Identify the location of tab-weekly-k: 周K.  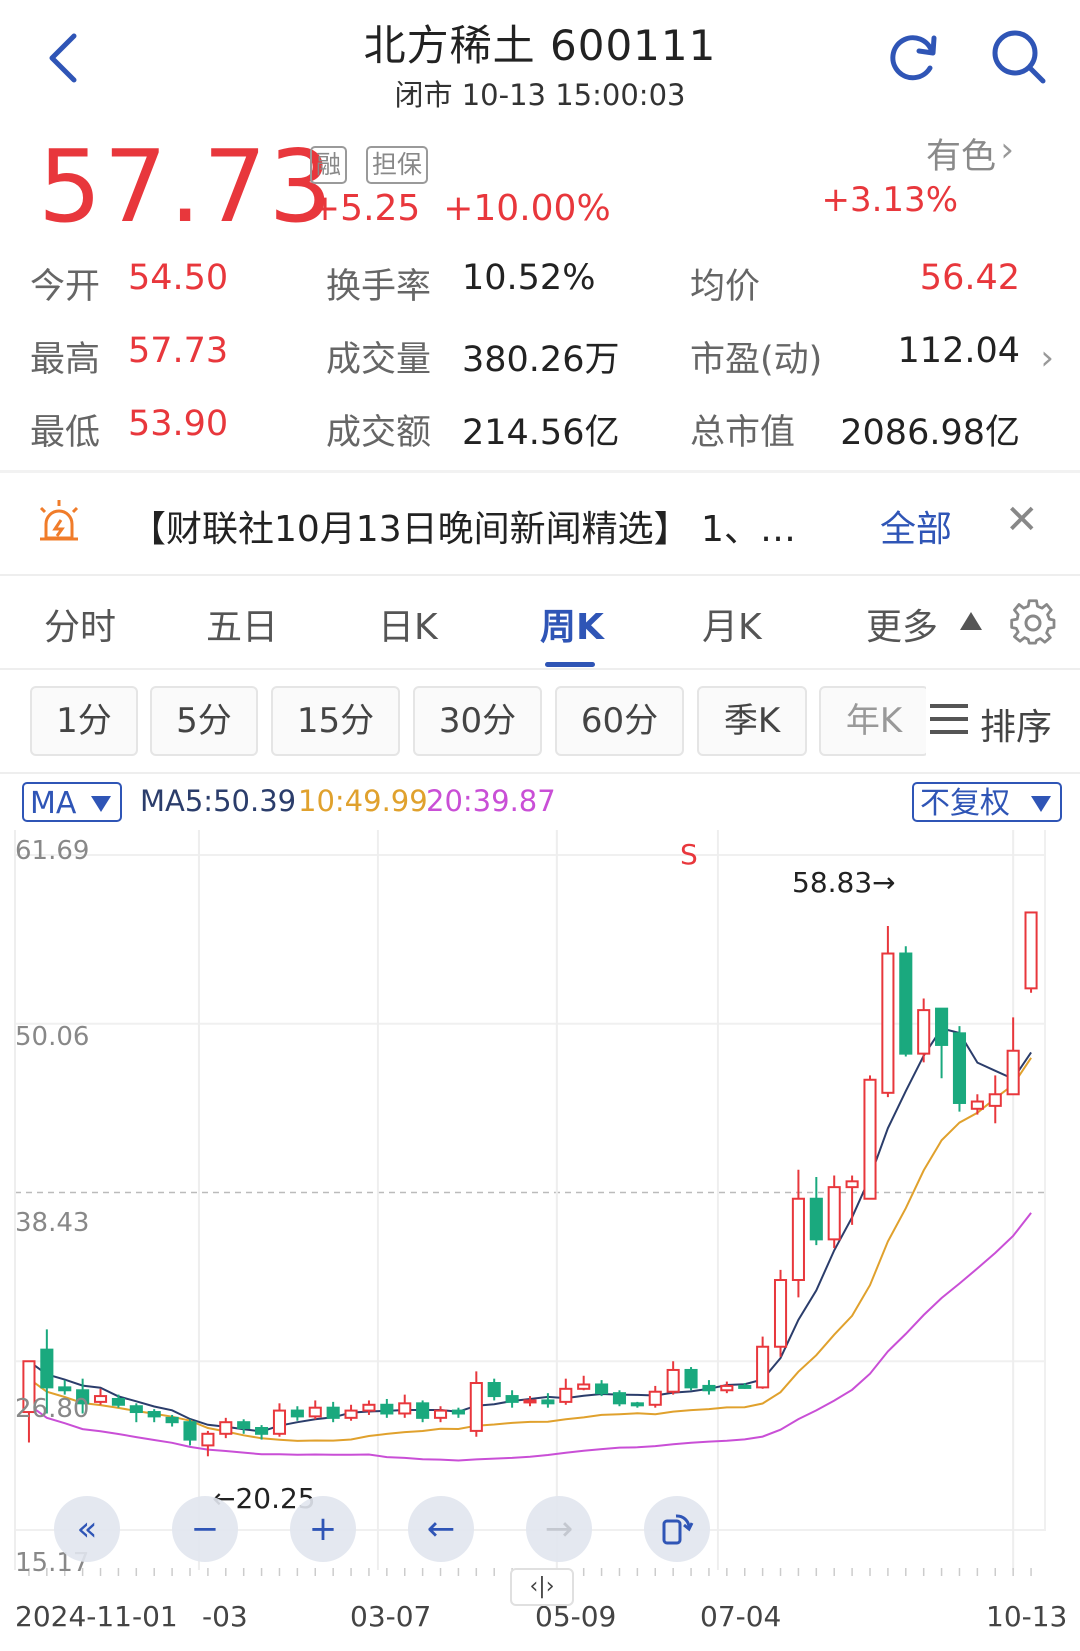
(572, 624).